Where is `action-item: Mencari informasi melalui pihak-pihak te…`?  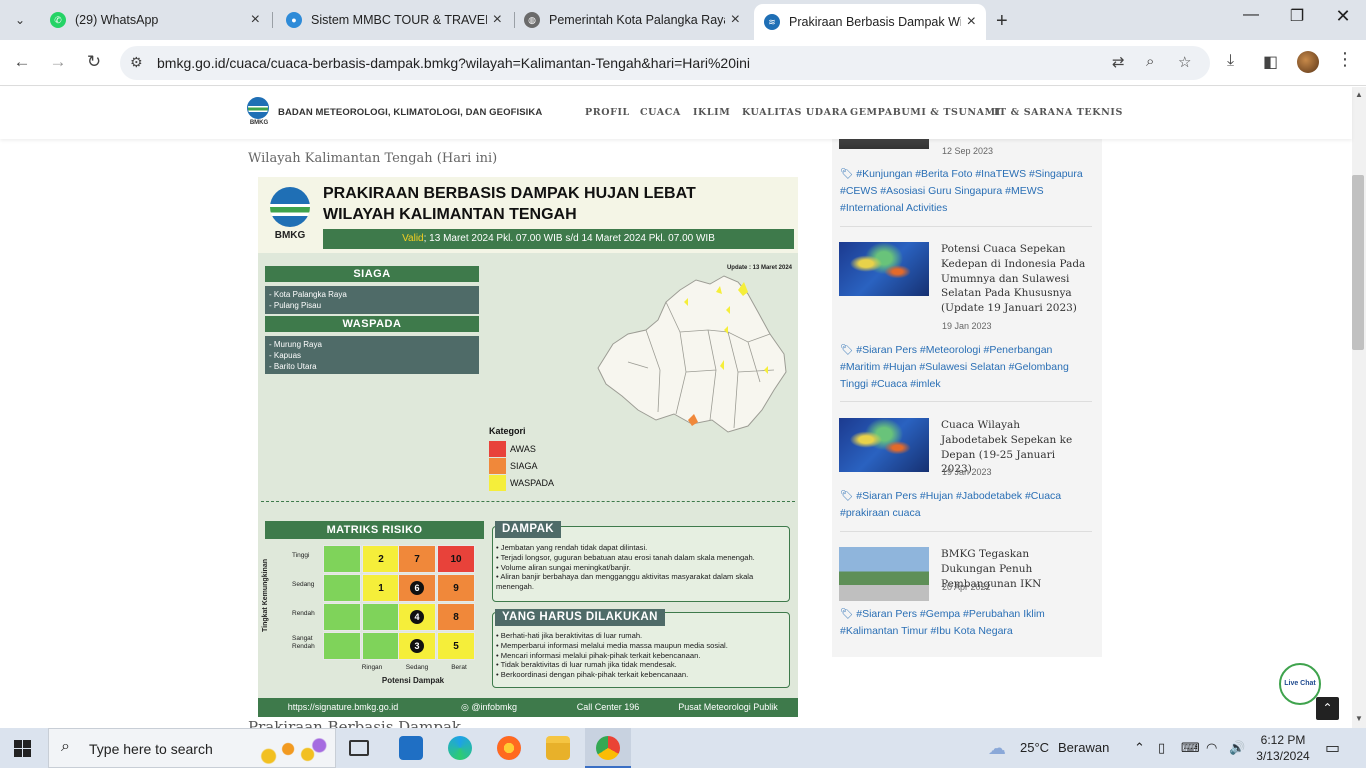
action-item: Mencari informasi melalui pihak-pihak te… is located at coordinates (642, 656).